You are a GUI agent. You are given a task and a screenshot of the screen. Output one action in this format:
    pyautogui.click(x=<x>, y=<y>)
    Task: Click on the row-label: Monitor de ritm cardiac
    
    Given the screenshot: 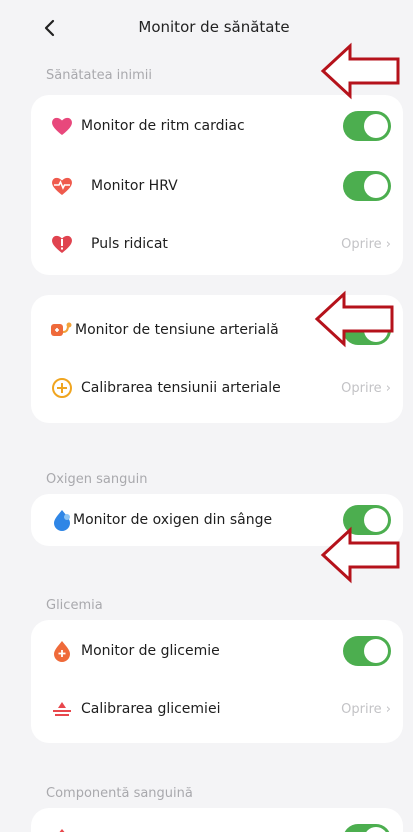 What is the action you would take?
    pyautogui.click(x=163, y=126)
    